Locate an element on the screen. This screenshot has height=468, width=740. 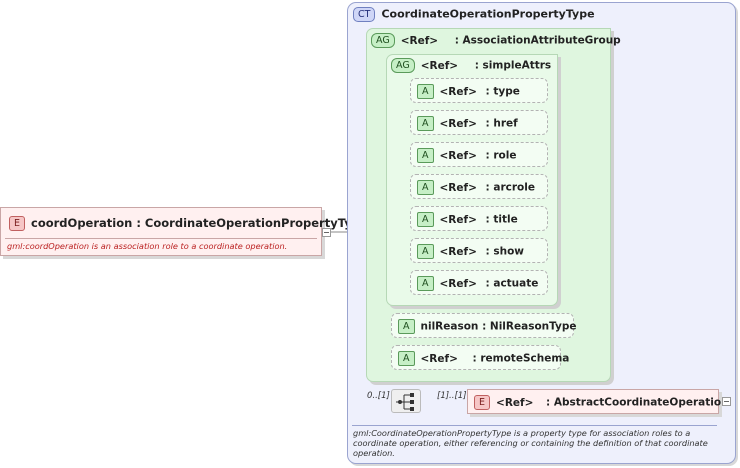
attribute-actuate: A <Ref> : actuate is located at coordinates (479, 282).